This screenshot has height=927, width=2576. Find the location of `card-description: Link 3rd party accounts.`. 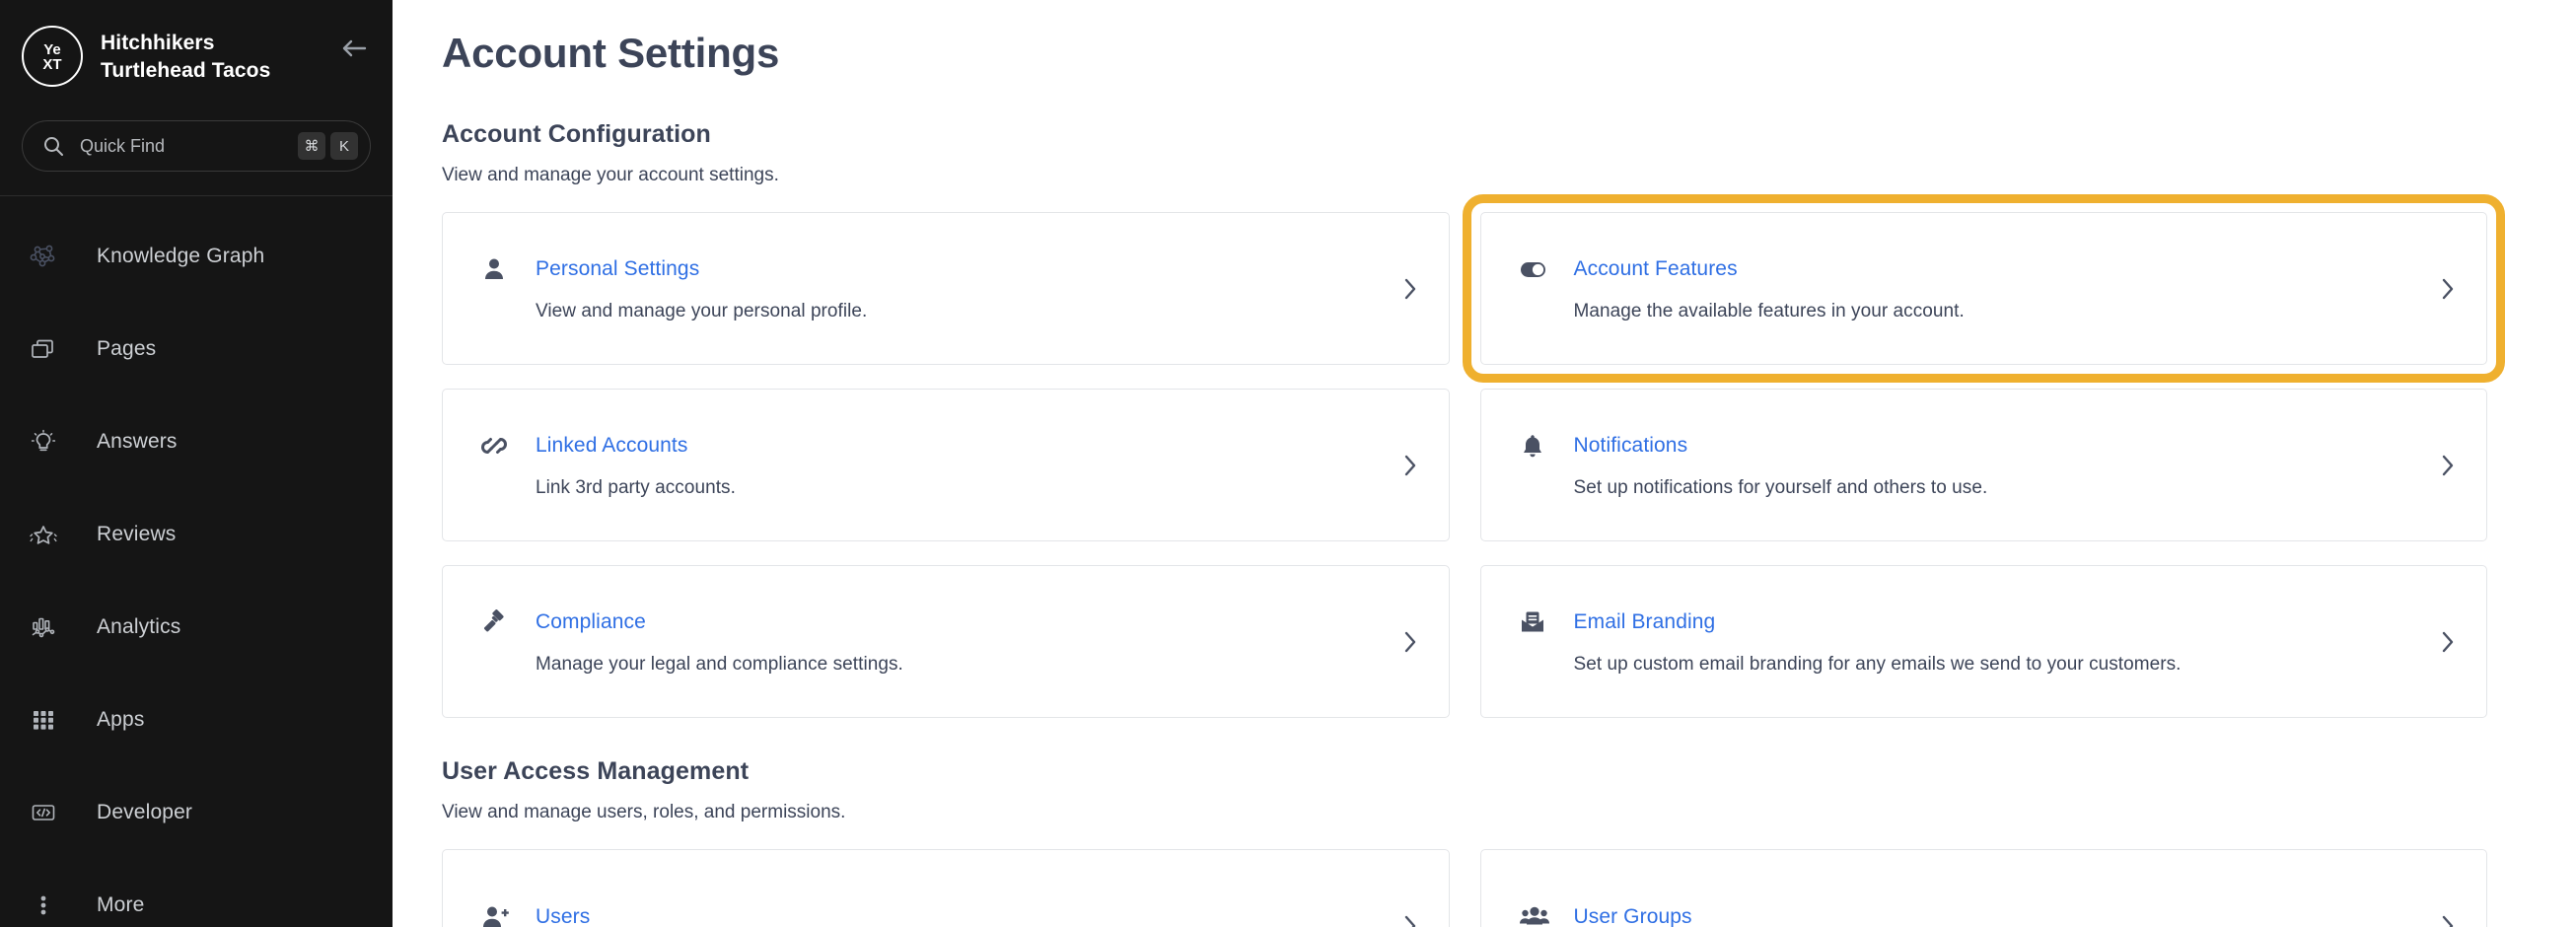

card-description: Link 3rd party accounts. is located at coordinates (636, 487).